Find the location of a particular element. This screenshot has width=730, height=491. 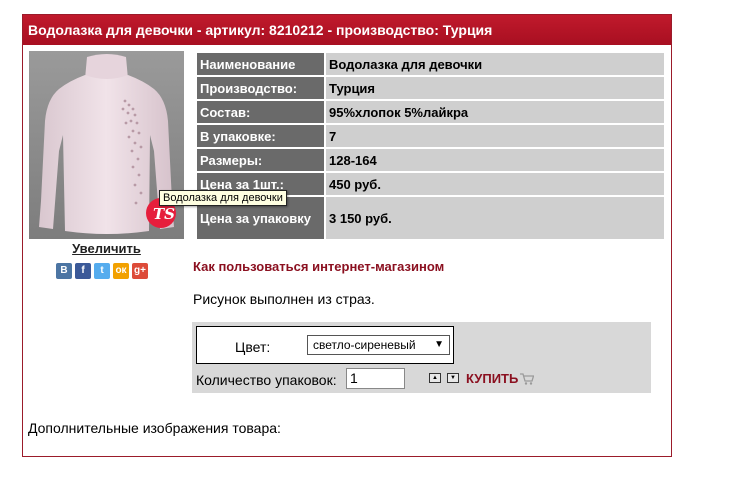

howto-link: Как пользоваться интернет-магазином is located at coordinates (318, 266).